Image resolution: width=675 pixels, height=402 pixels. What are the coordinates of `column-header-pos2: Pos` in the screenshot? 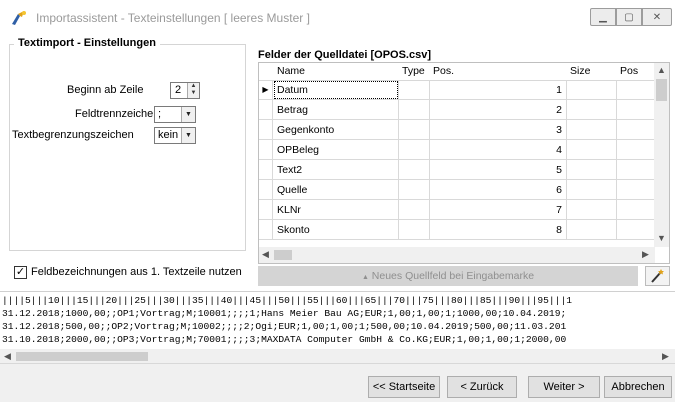 It's located at (629, 71).